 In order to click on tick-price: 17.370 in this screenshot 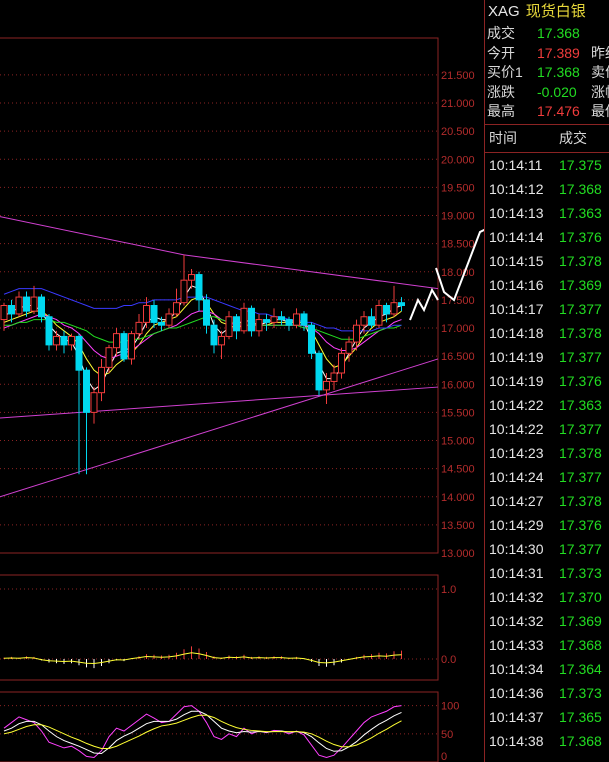, I will do `click(580, 596)`.